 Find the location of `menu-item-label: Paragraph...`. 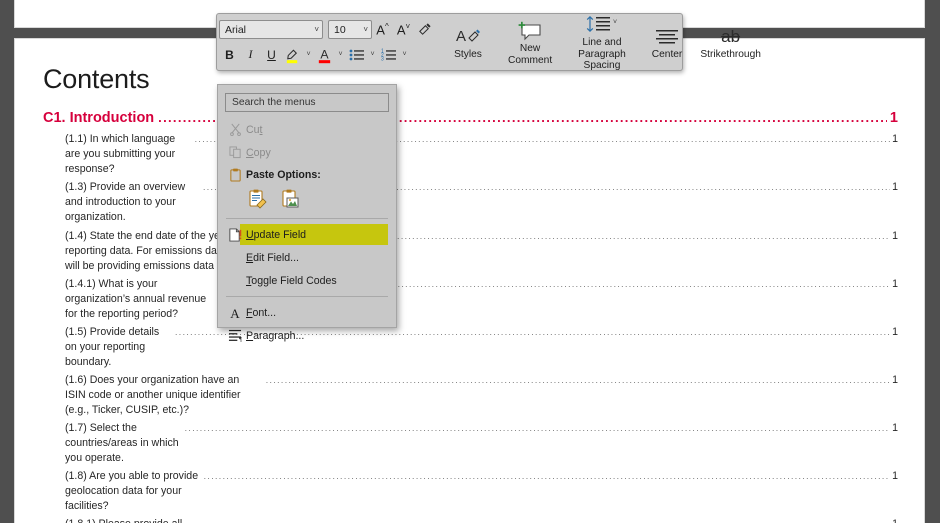

menu-item-label: Paragraph... is located at coordinates (275, 335).